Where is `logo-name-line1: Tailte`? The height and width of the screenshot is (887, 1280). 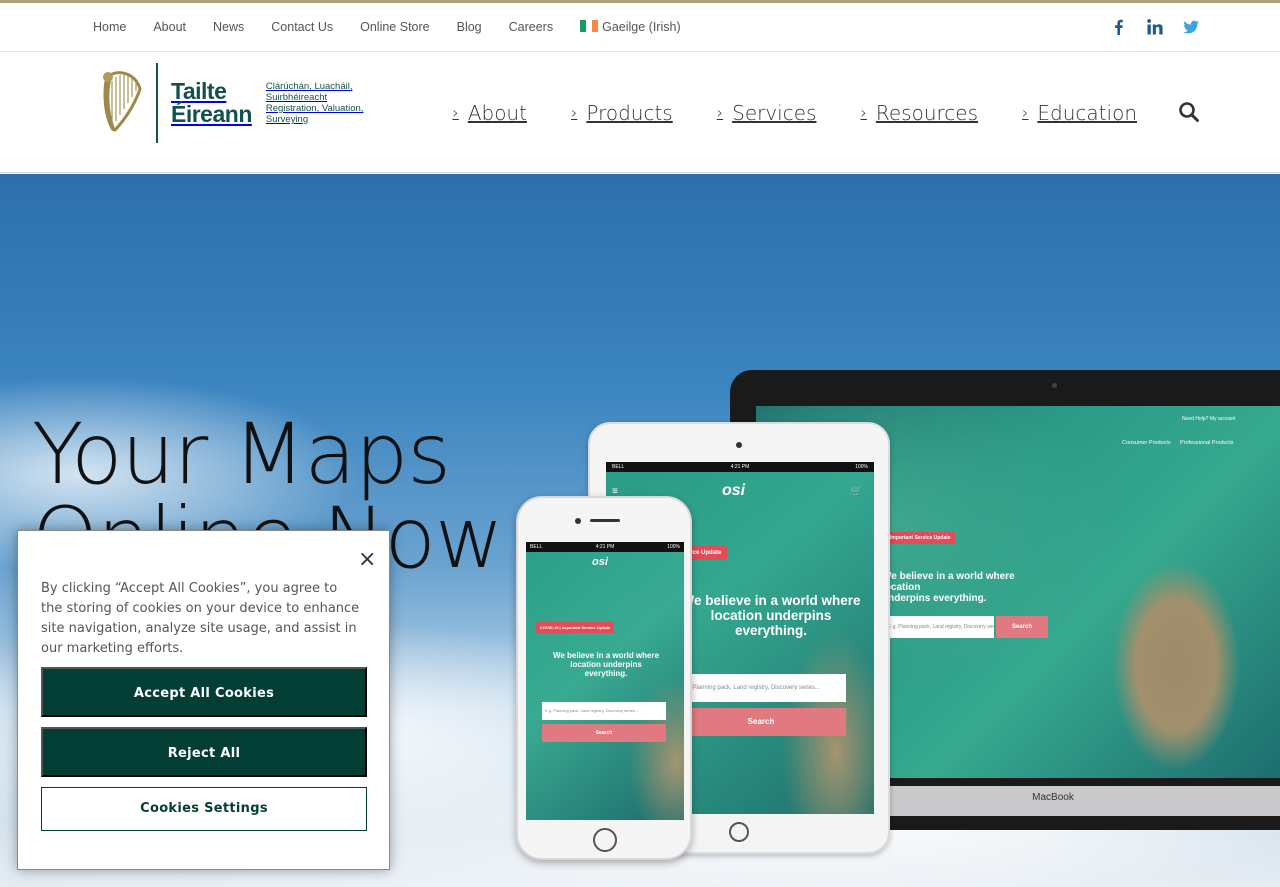 logo-name-line1: Tailte is located at coordinates (199, 91).